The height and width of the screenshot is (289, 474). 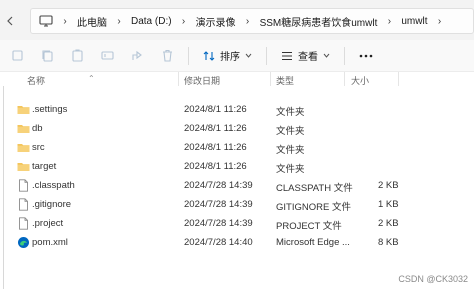 I want to click on file-type: CLASSPATH 文件, so click(x=314, y=188).